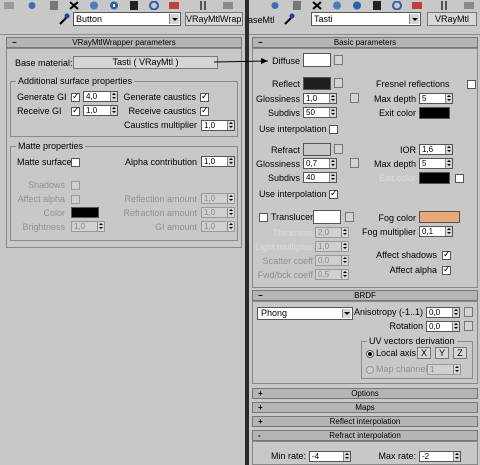 This screenshot has height=465, width=480. Describe the element at coordinates (365, 393) in the screenshot. I see `options-rollout: + Options` at that location.